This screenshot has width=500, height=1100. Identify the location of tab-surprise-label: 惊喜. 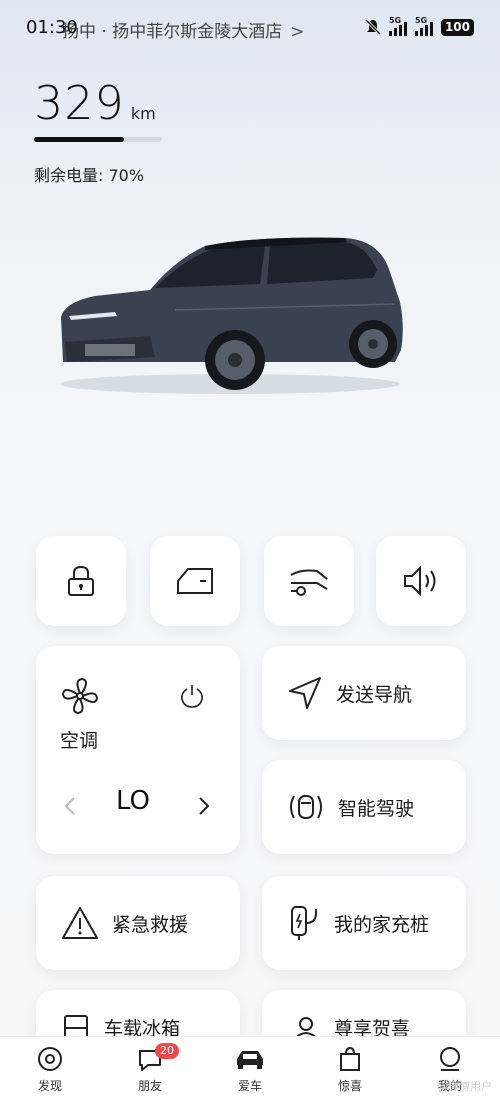
(349, 1086).